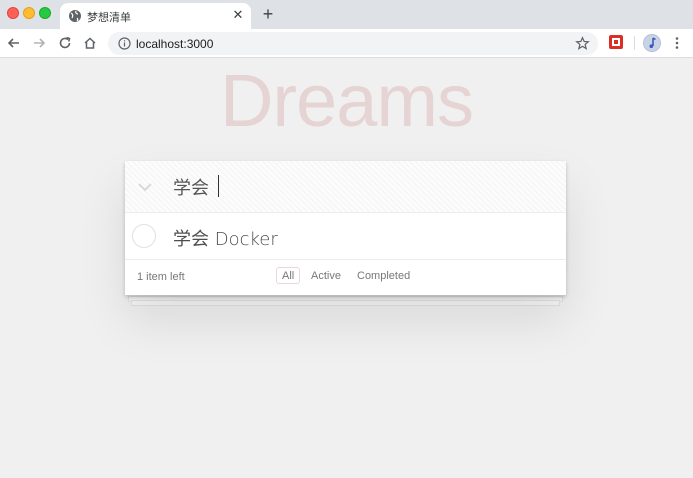 The image size is (693, 478). I want to click on extension-icon, so click(616, 42).